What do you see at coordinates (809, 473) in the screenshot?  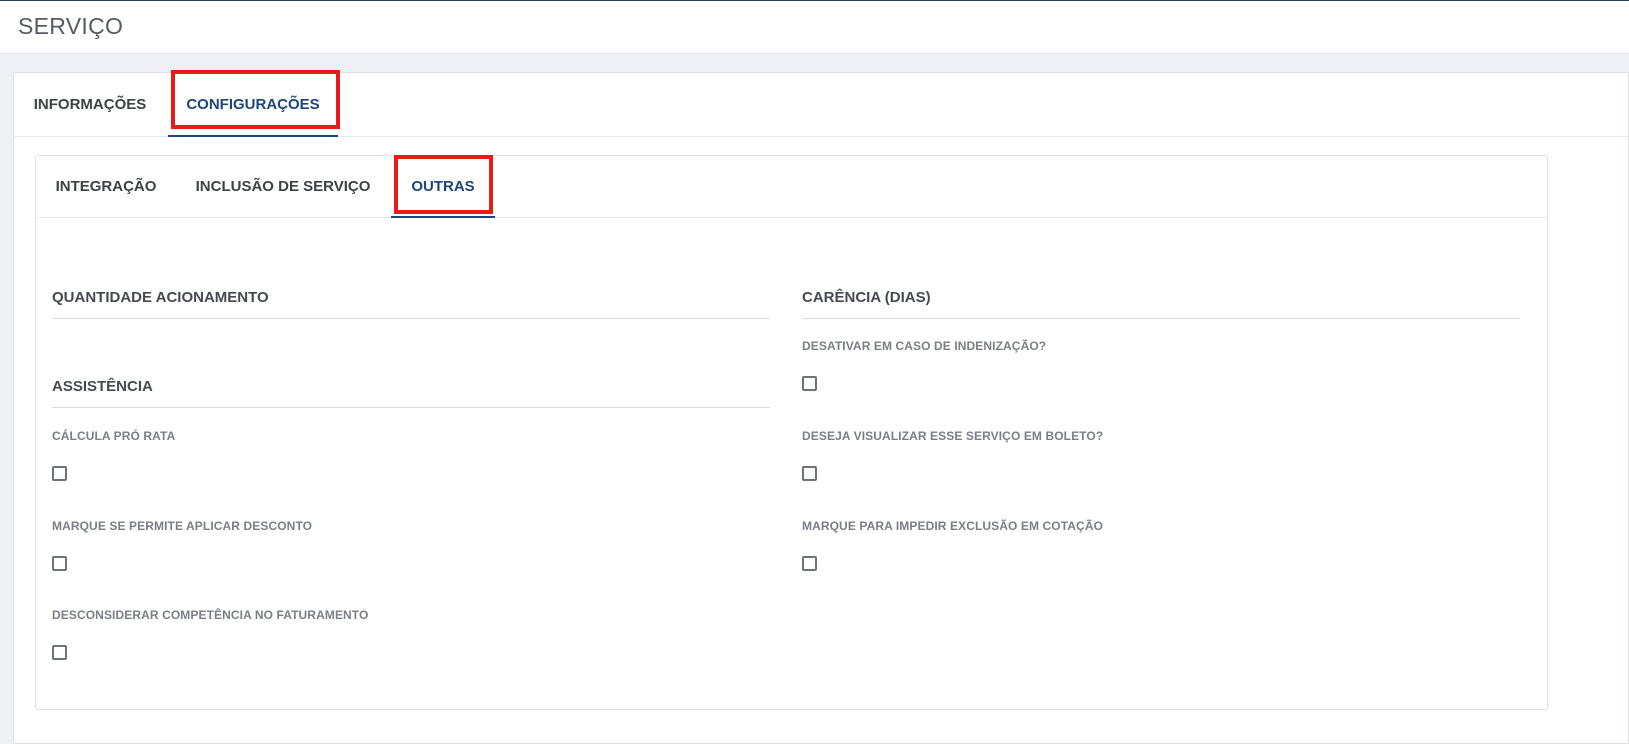 I see `visualizar-boleto-checkbox` at bounding box center [809, 473].